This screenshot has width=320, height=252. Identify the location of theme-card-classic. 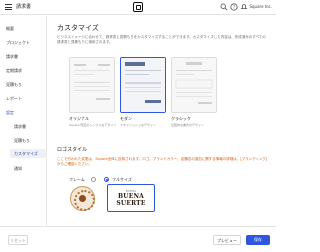
(194, 85).